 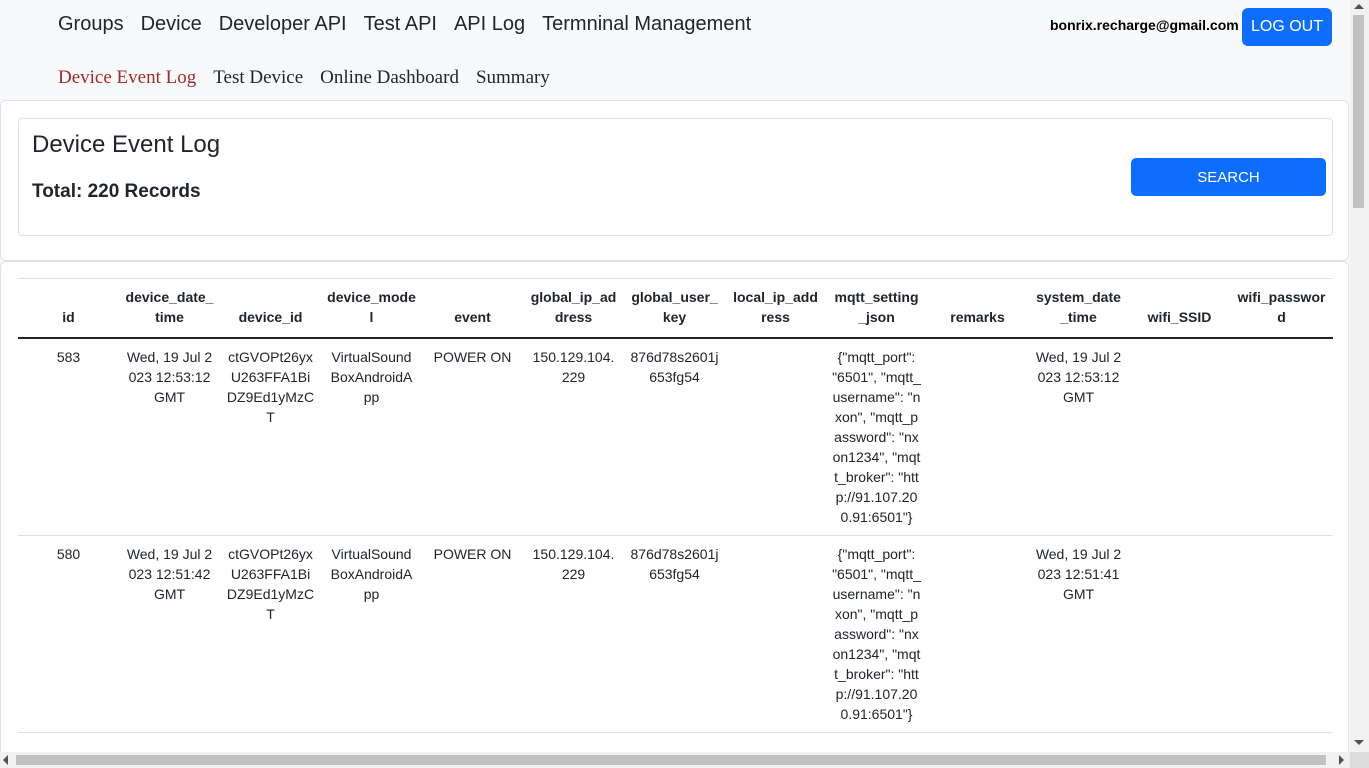 What do you see at coordinates (270, 308) in the screenshot?
I see `column-header: device_id` at bounding box center [270, 308].